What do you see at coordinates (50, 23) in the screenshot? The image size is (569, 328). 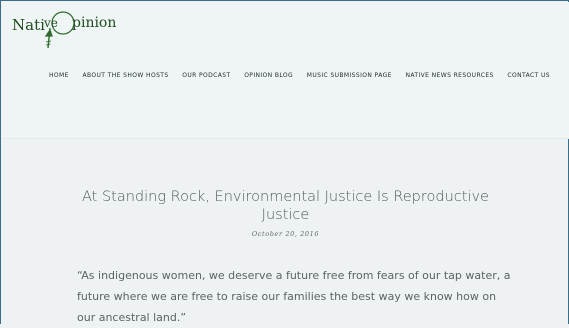 I see `logo-wordmark-ve: ve` at bounding box center [50, 23].